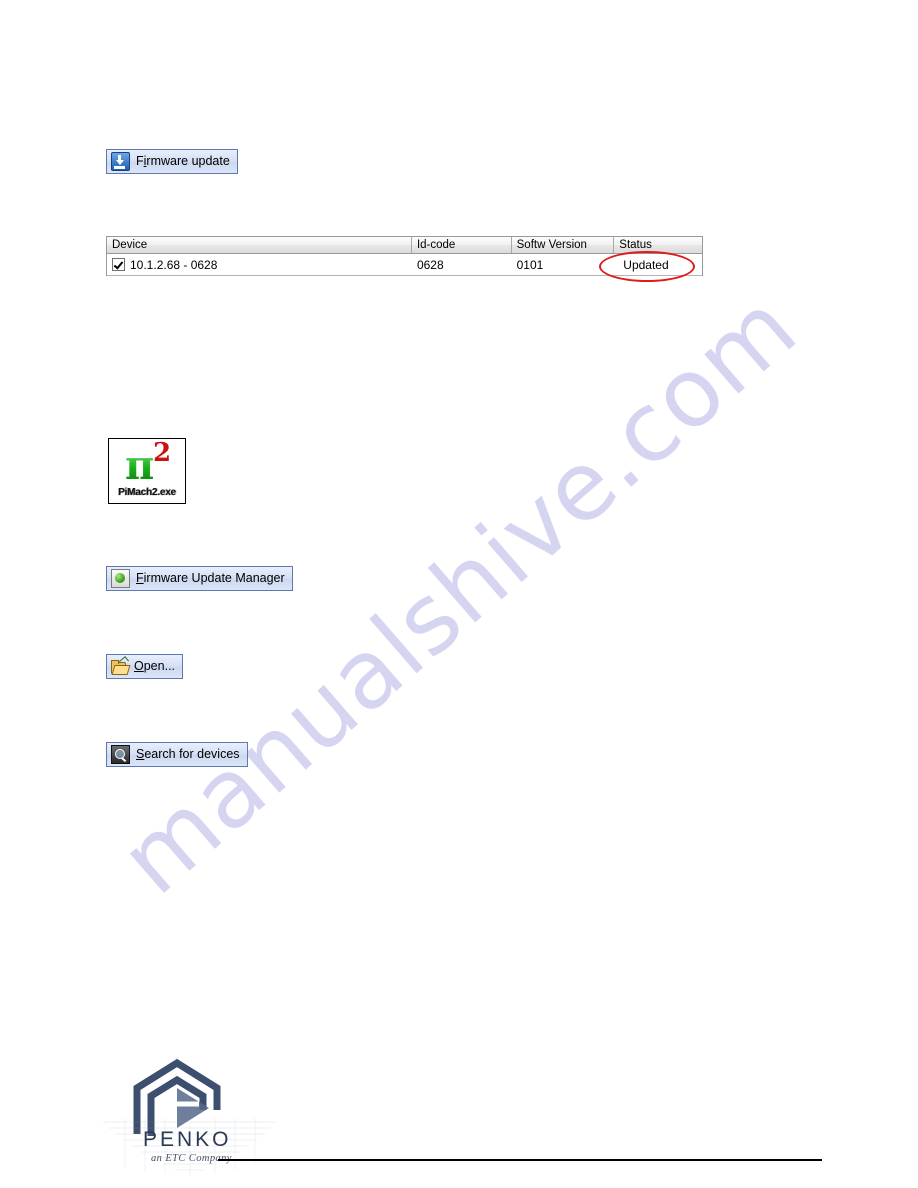  Describe the element at coordinates (121, 665) in the screenshot. I see `open-folder-icon` at that location.